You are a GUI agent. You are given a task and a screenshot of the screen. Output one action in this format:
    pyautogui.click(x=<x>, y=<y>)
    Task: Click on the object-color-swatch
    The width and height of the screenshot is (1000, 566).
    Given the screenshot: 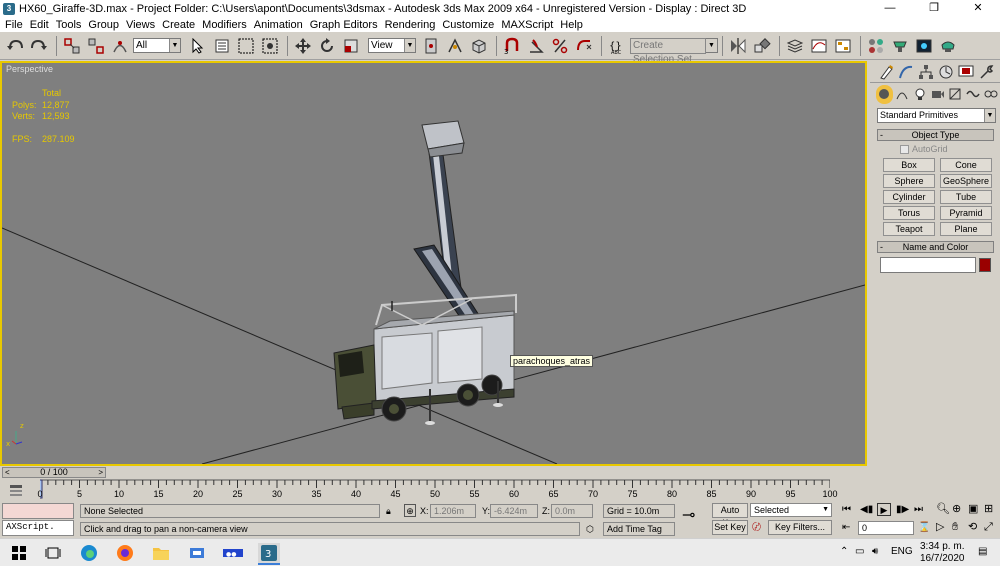 What is the action you would take?
    pyautogui.click(x=985, y=265)
    